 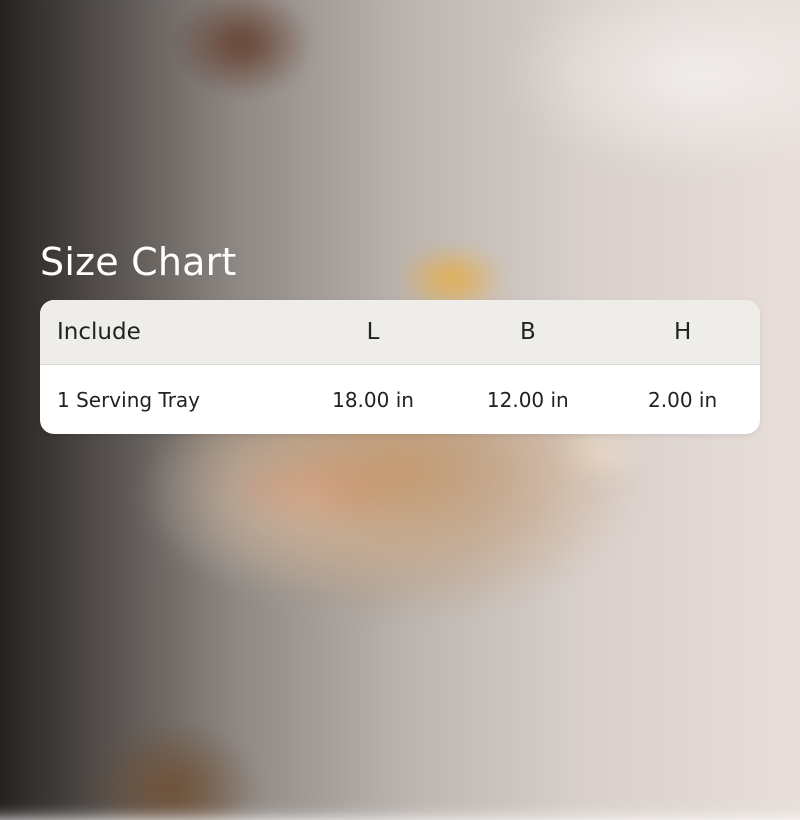 I want to click on page-title: Size Chart, so click(x=138, y=262).